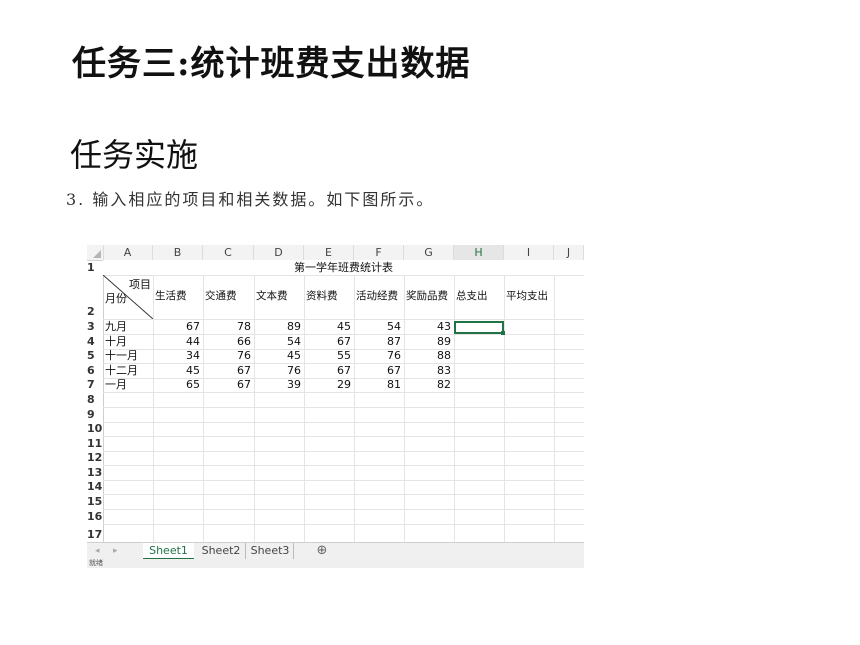  What do you see at coordinates (94, 385) in the screenshot?
I see `row-header-7: 7` at bounding box center [94, 385].